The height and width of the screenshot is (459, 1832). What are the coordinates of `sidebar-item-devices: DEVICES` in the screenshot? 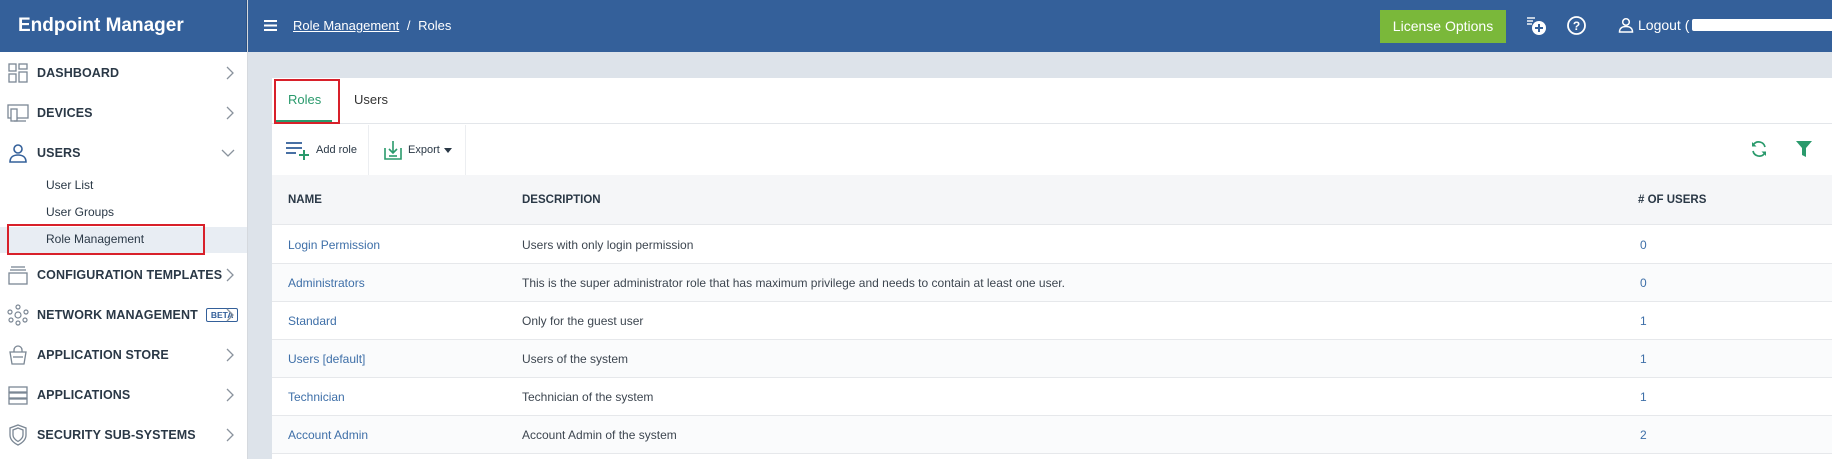 It's located at (123, 113).